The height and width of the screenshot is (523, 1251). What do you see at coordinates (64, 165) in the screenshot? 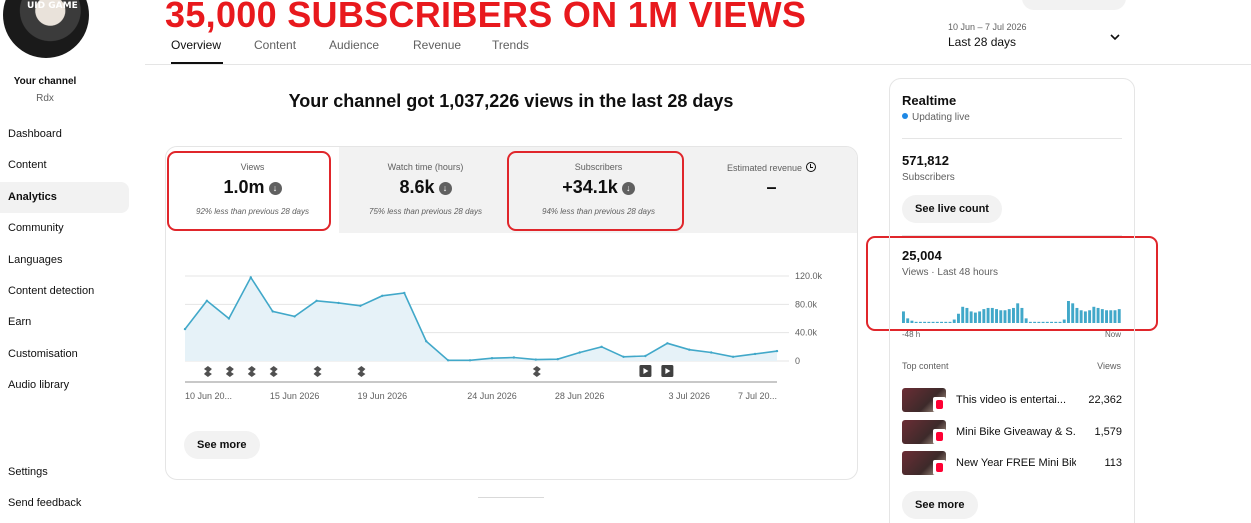
I see `sidebar-item-content: Content` at bounding box center [64, 165].